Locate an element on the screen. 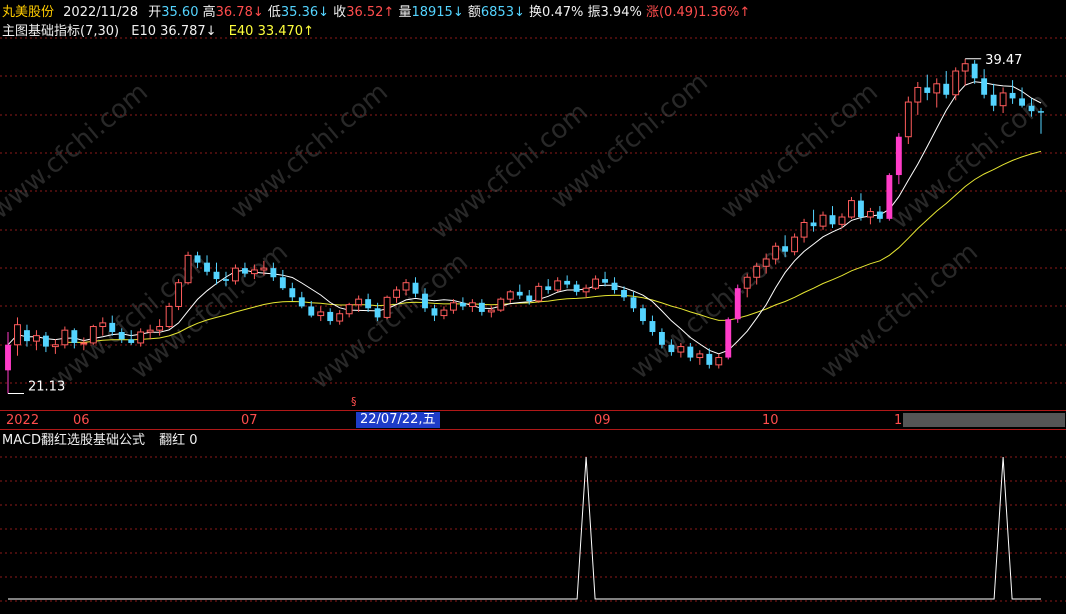 This screenshot has width=1066, height=614. min-price-label: 21.13 is located at coordinates (46, 387).